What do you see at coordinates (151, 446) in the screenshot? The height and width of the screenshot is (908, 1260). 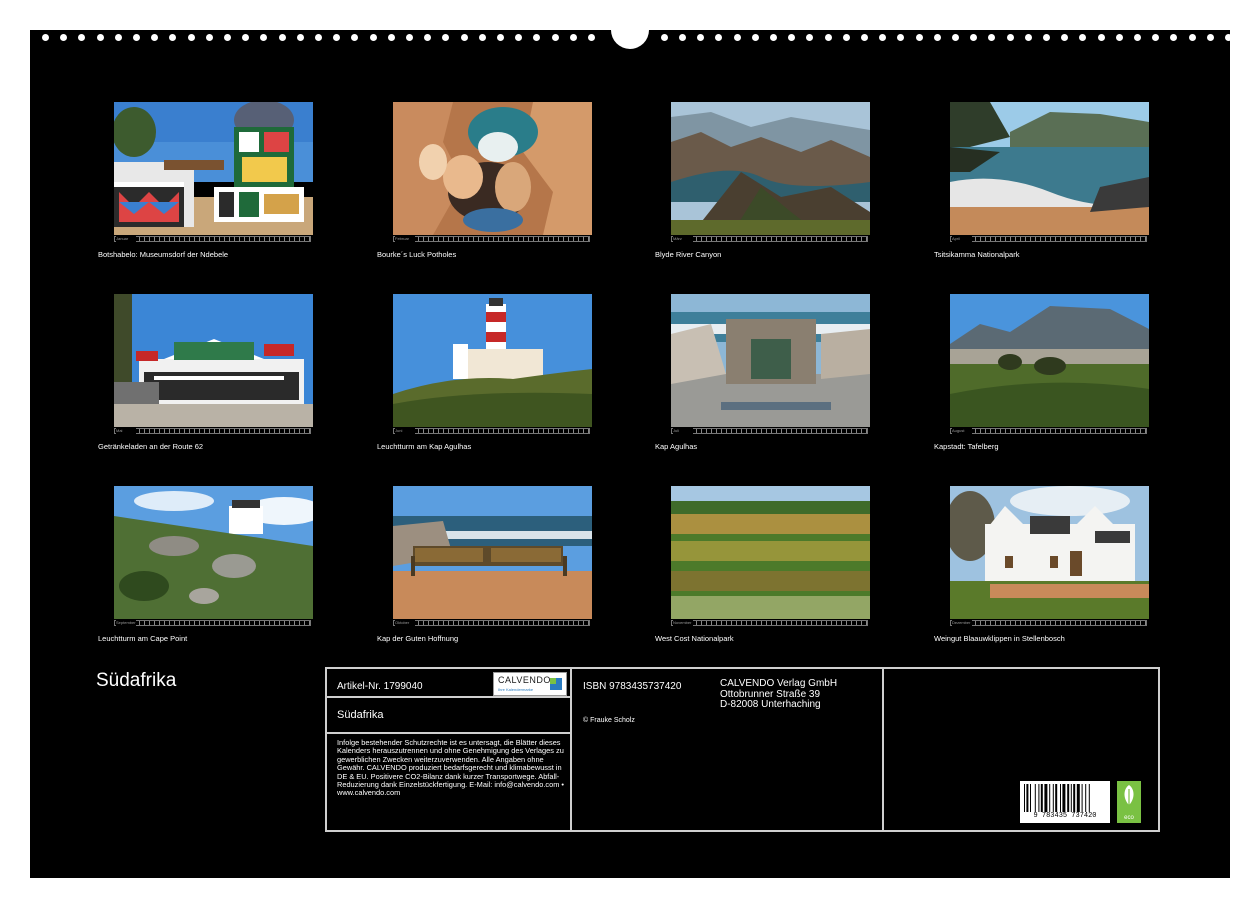 I see `month-caption: Getränkeladen an der Route 62` at bounding box center [151, 446].